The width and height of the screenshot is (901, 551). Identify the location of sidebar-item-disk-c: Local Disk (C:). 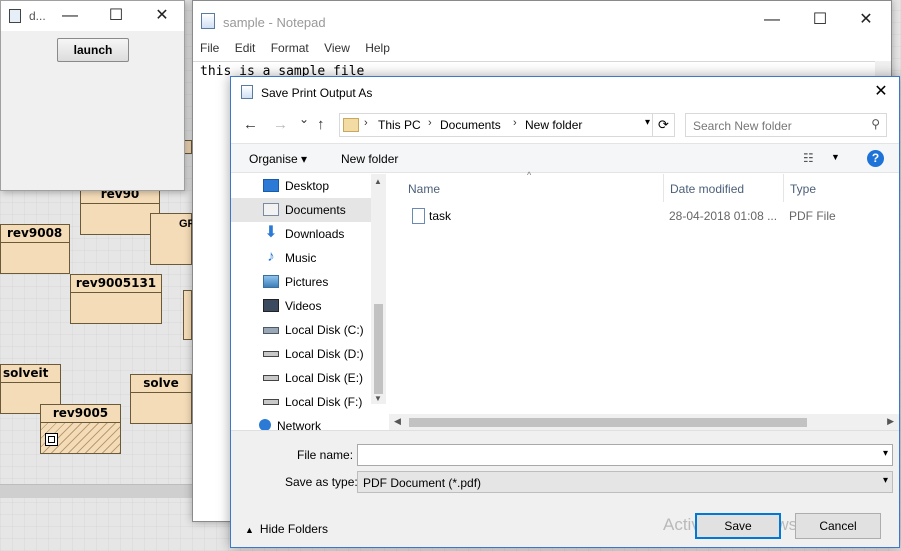
(301, 330).